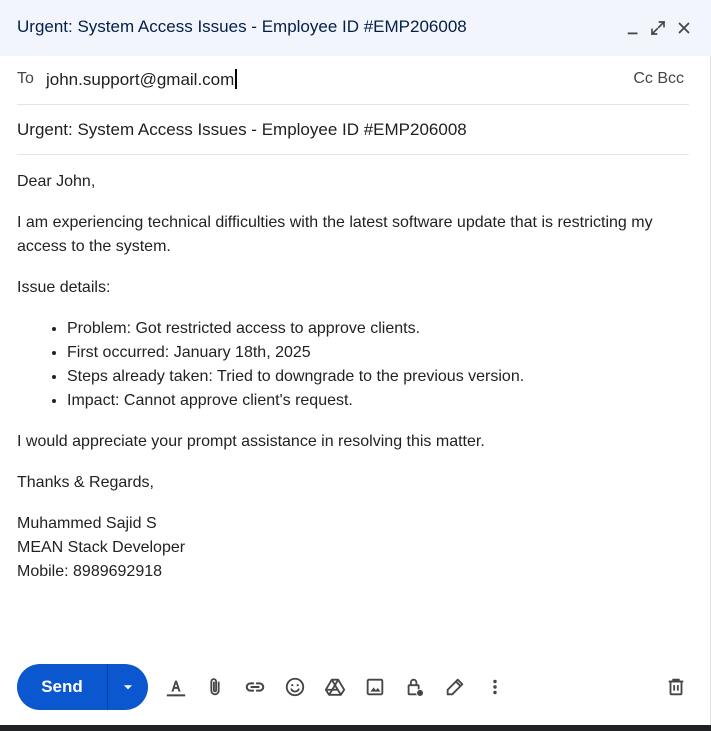 The width and height of the screenshot is (711, 731). What do you see at coordinates (633, 28) in the screenshot?
I see `minimize-icon` at bounding box center [633, 28].